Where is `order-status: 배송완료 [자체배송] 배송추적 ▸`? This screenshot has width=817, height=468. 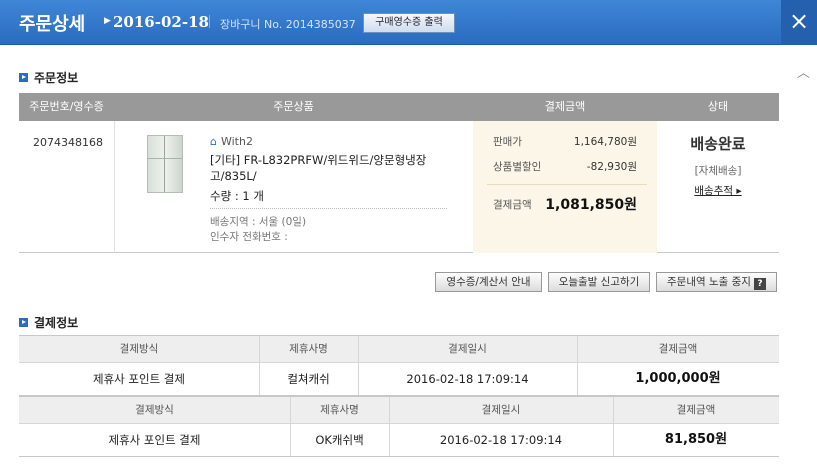 order-status: 배송완료 [자체배송] 배송추적 ▸ is located at coordinates (718, 187).